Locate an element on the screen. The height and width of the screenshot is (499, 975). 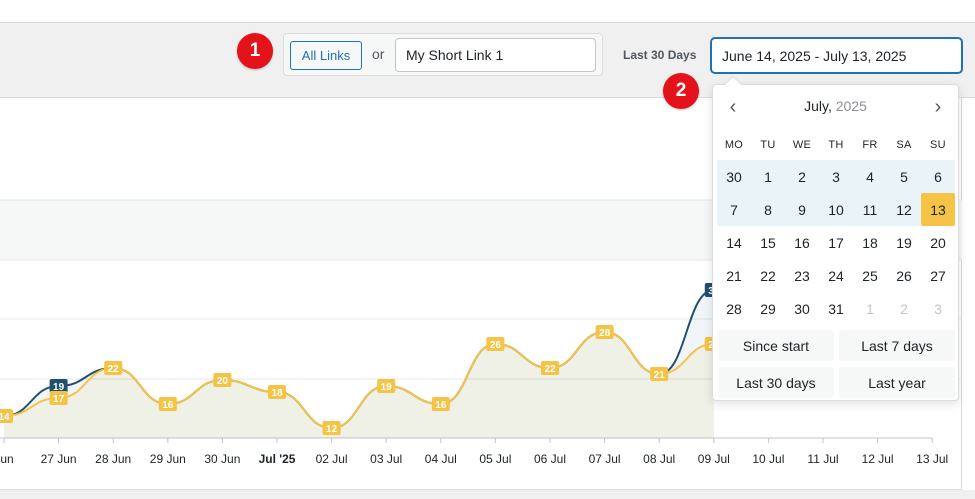
calendar-day: 29 is located at coordinates (768, 308).